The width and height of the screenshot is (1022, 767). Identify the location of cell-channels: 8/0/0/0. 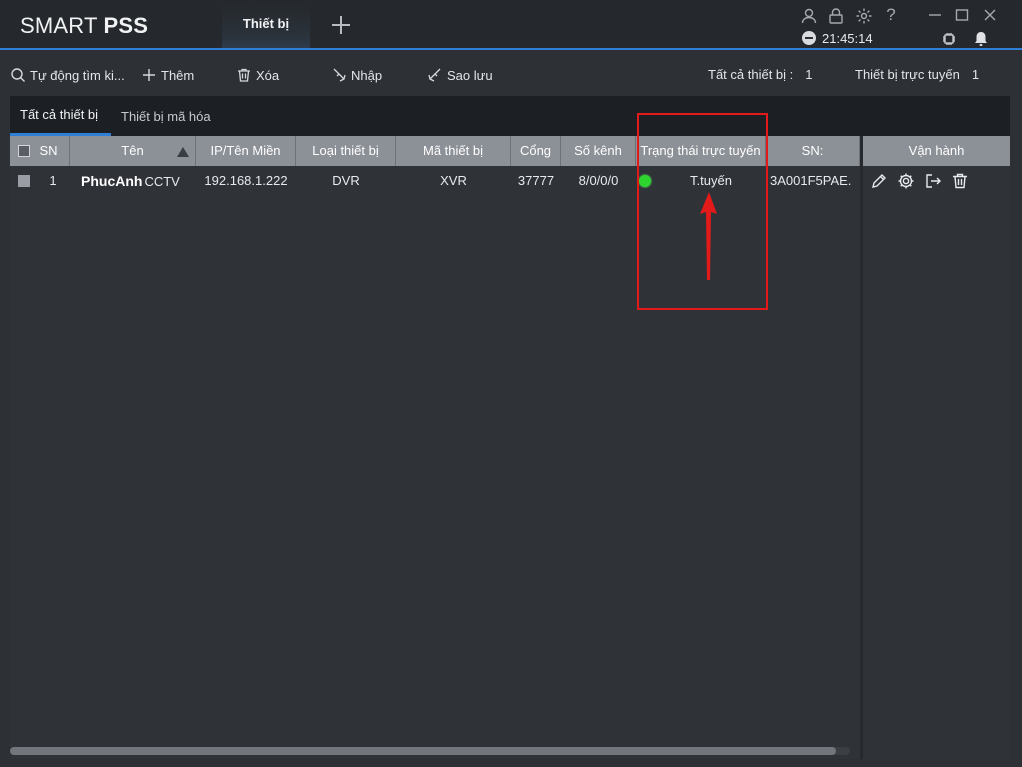
(598, 180).